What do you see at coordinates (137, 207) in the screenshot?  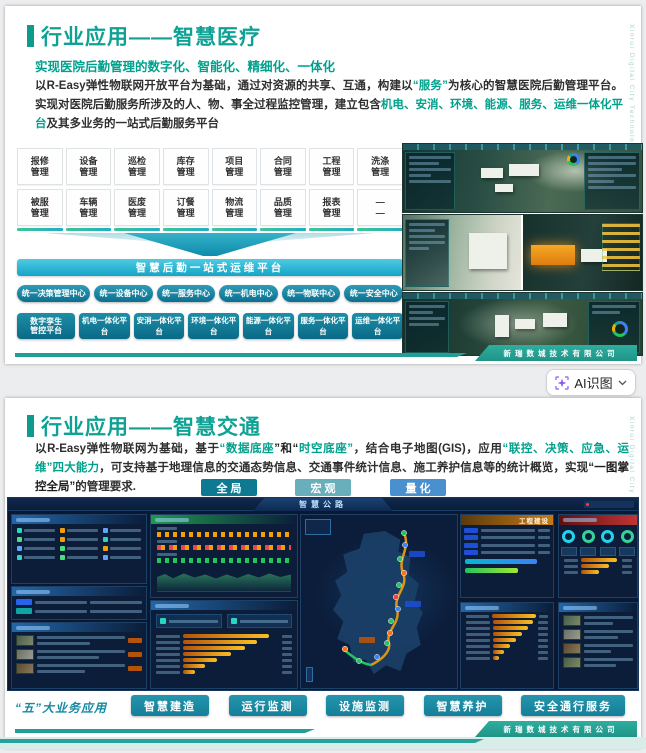 I see `module-cell: 医废 管理` at bounding box center [137, 207].